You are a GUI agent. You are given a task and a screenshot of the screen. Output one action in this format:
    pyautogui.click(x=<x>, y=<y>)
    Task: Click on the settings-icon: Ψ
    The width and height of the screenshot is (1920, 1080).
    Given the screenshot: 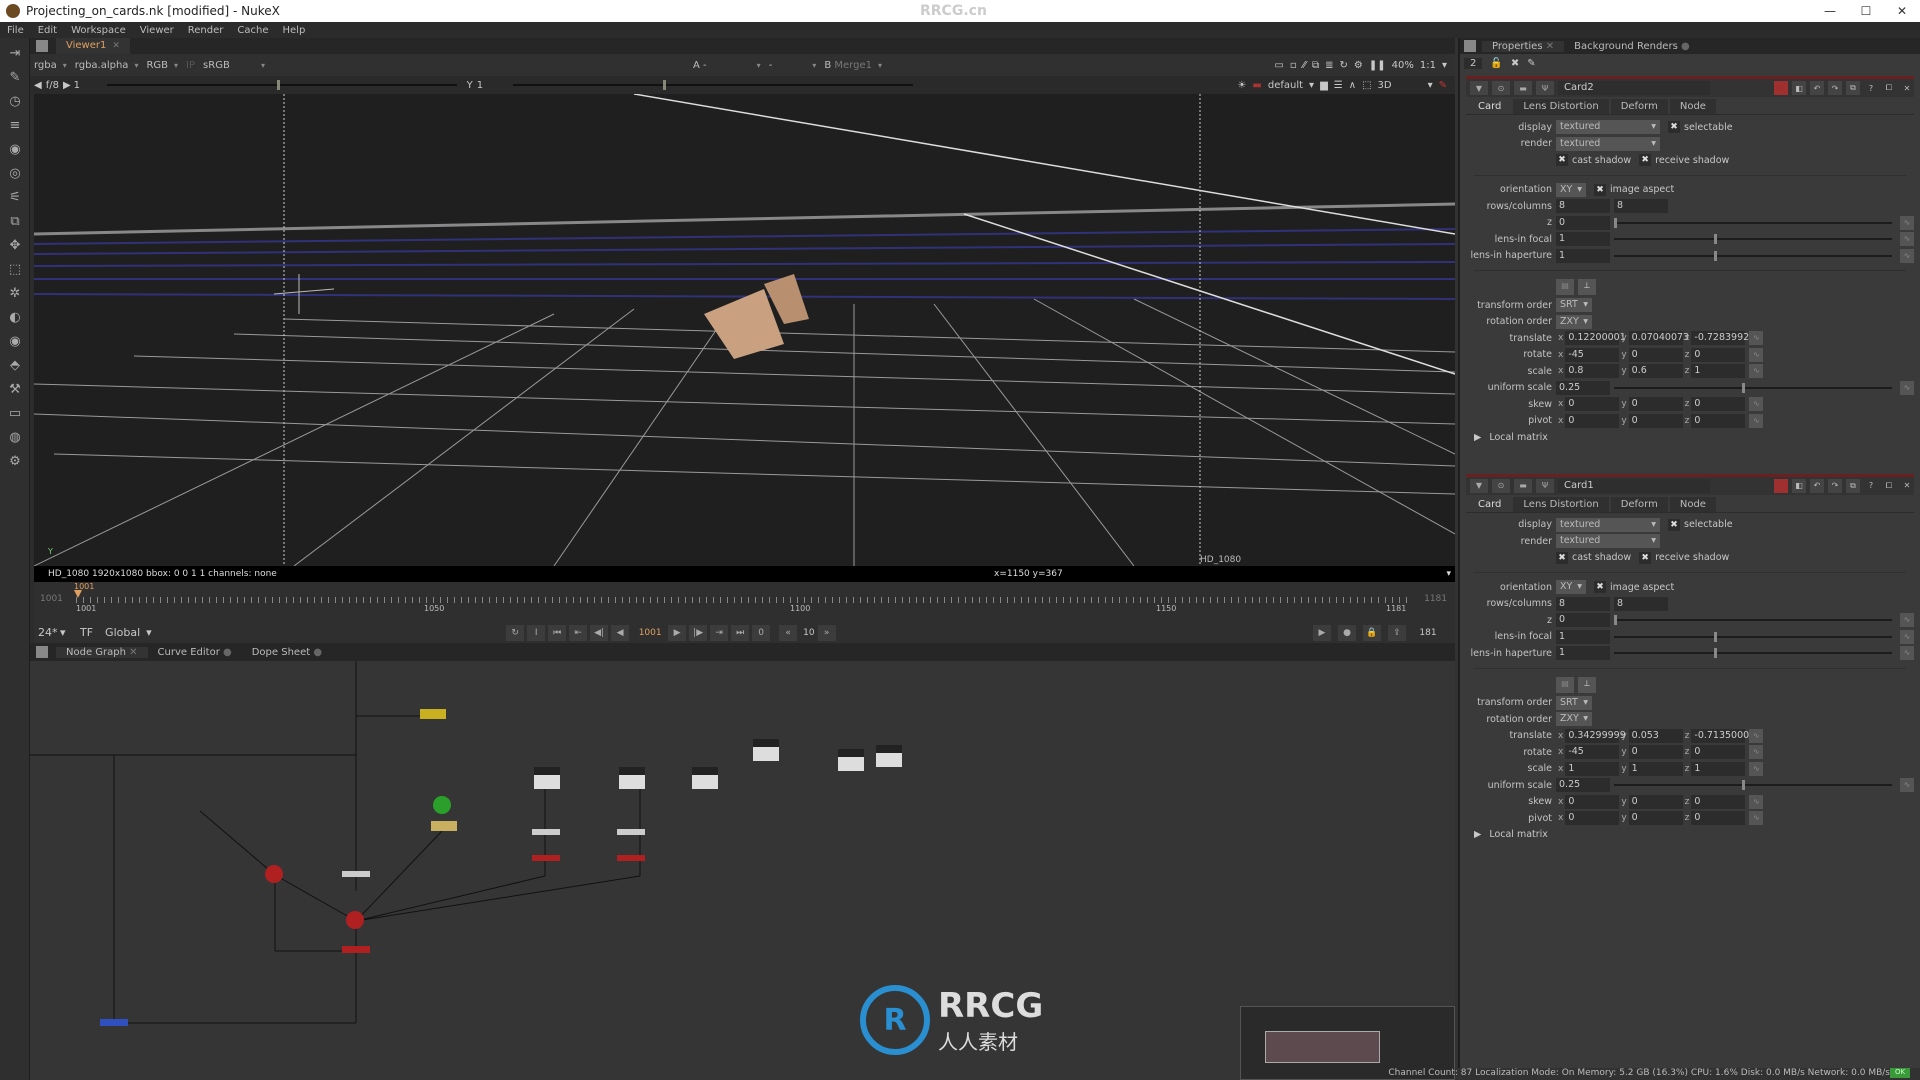 What is the action you would take?
    pyautogui.click(x=1545, y=485)
    